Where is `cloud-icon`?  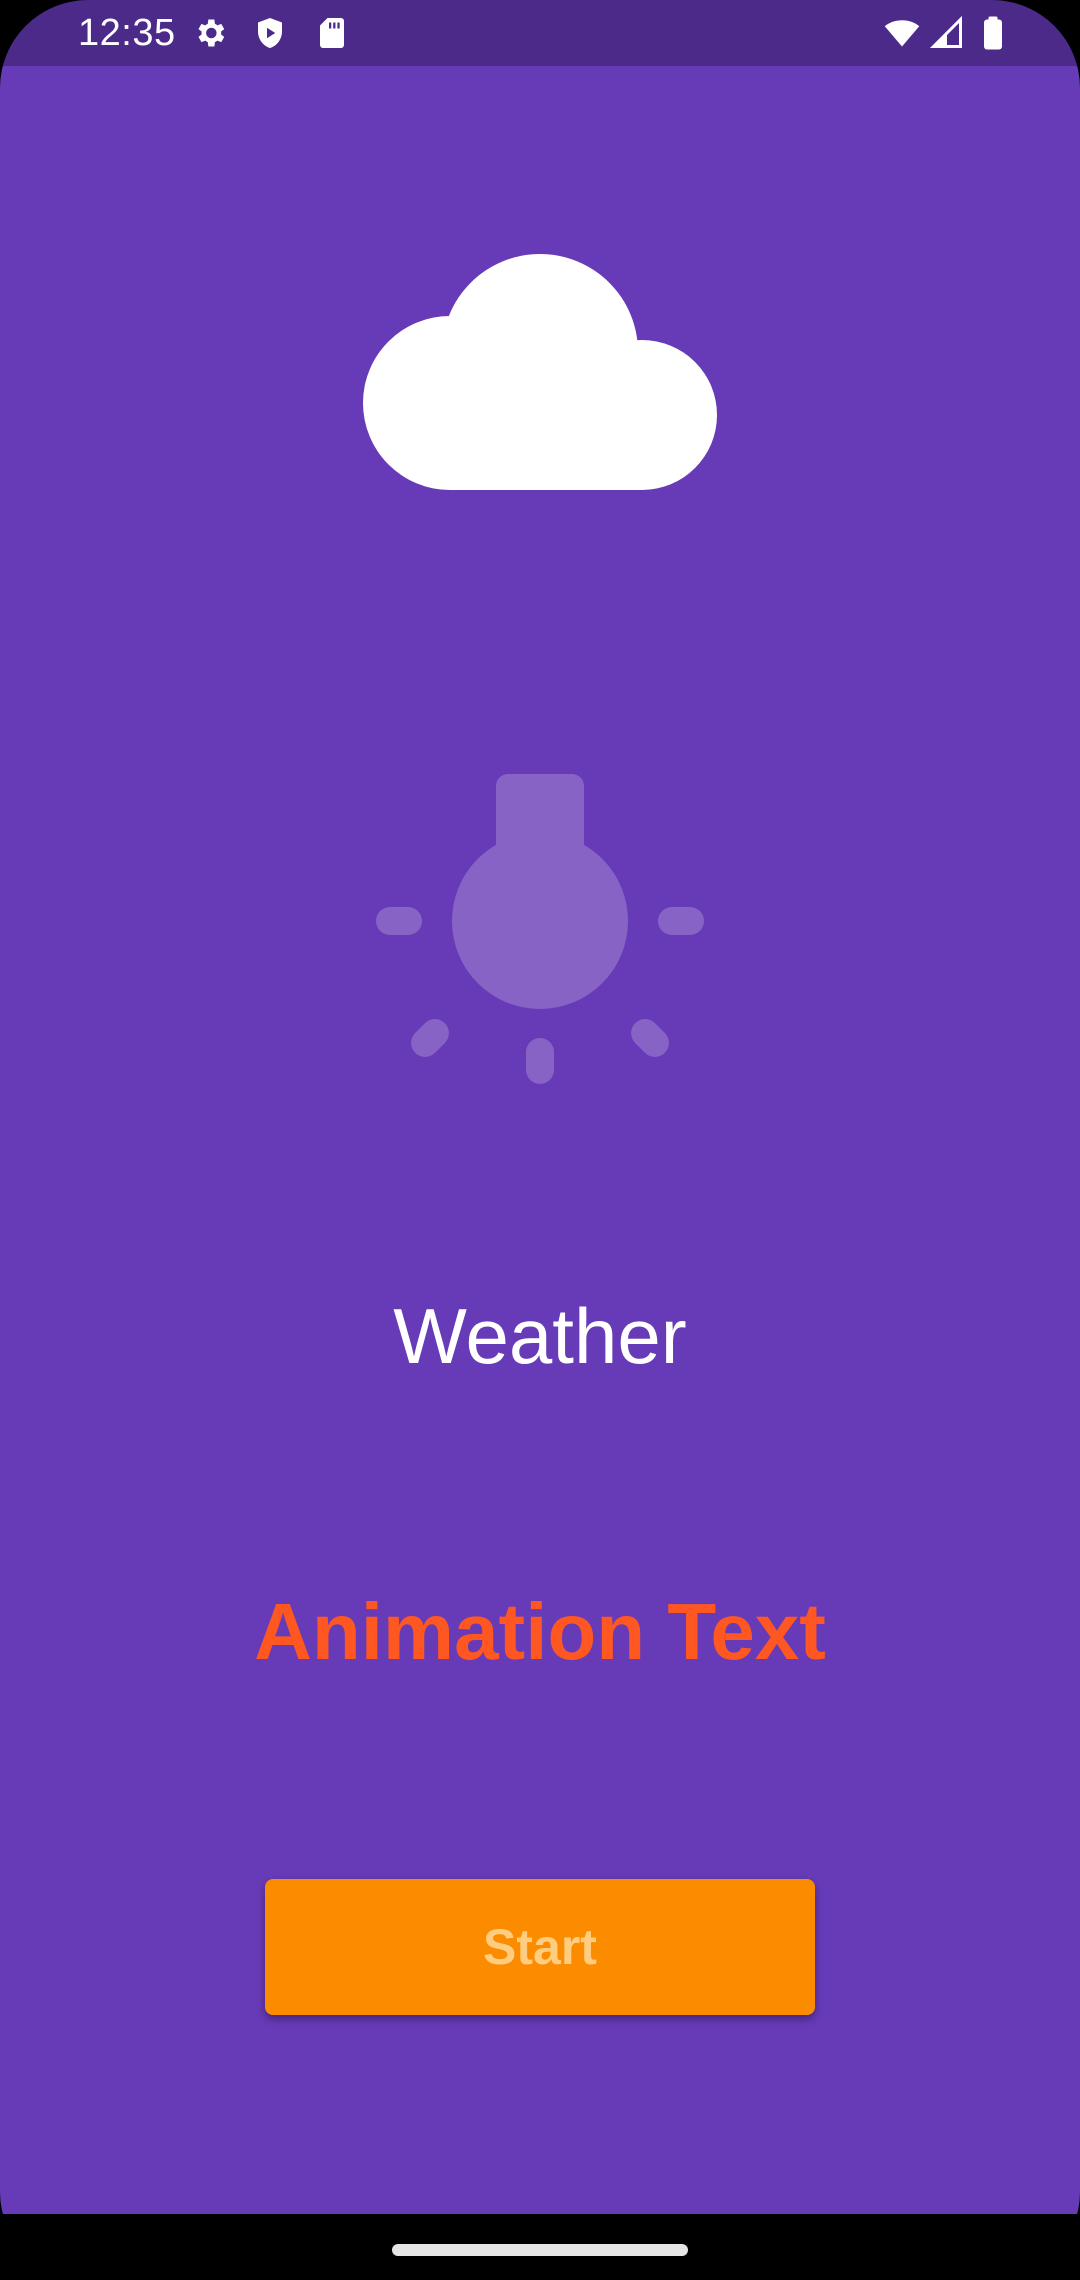
cloud-icon is located at coordinates (540, 372).